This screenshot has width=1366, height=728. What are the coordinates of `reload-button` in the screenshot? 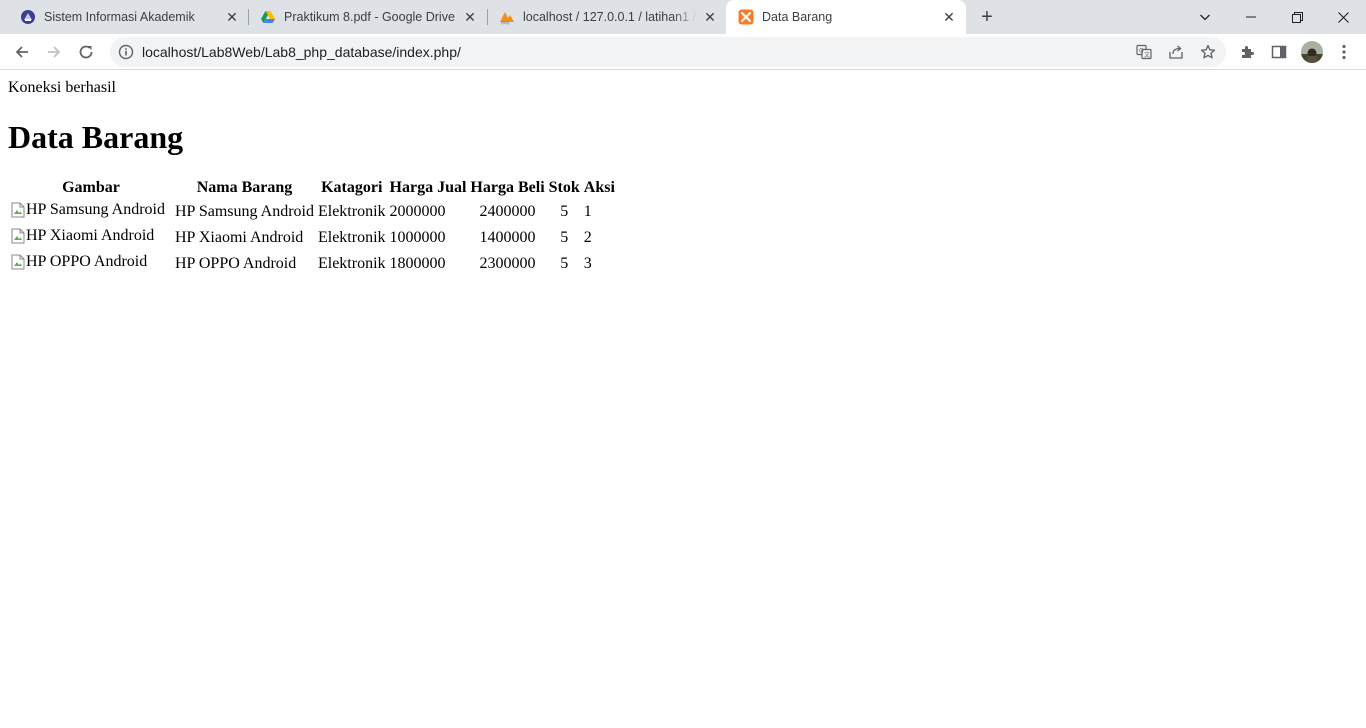 It's located at (86, 52).